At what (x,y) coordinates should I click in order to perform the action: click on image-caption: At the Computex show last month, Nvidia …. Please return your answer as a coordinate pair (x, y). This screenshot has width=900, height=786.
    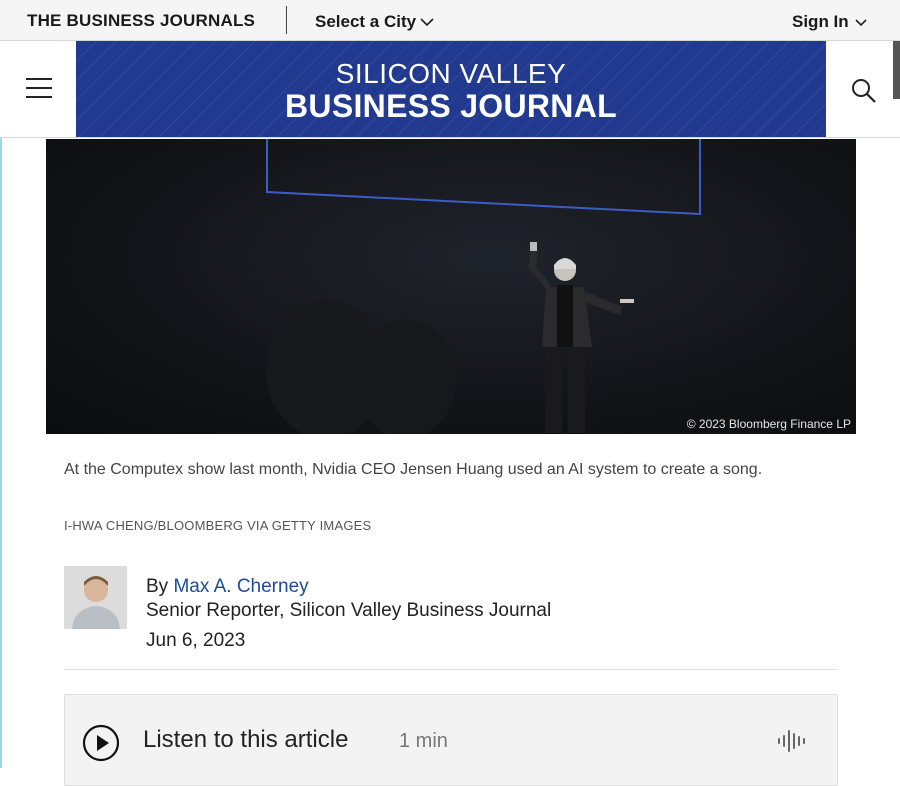
    Looking at the image, I should click on (413, 469).